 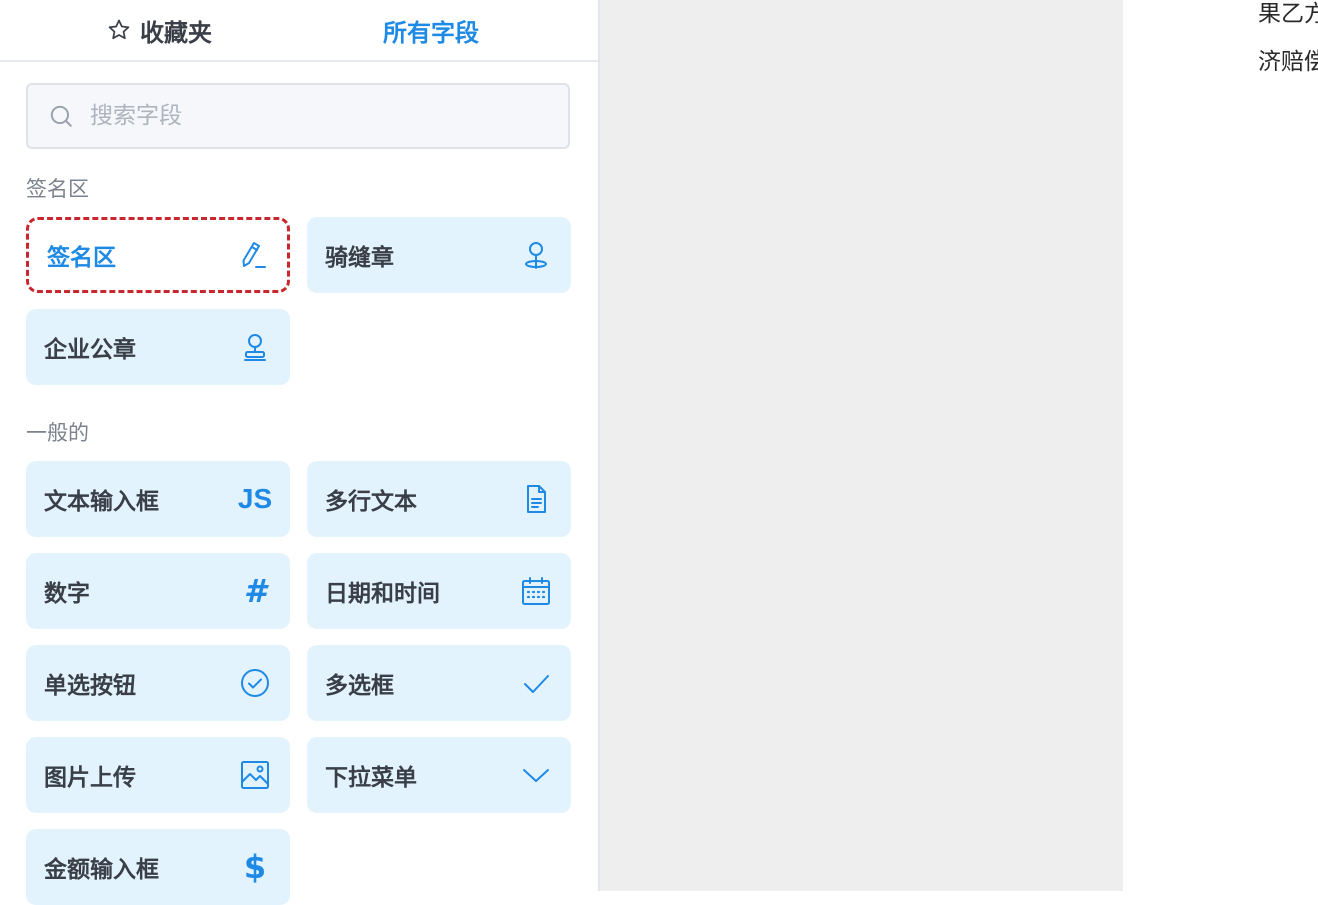 What do you see at coordinates (158, 591) in the screenshot?
I see `field-number: 数字 #` at bounding box center [158, 591].